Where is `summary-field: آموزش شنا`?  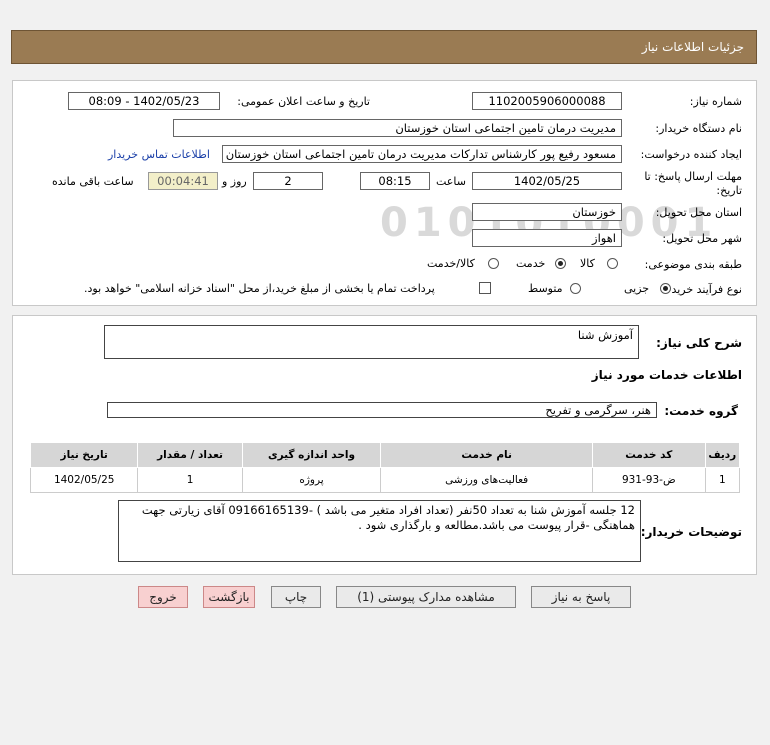
summary-field: آموزش شنا is located at coordinates (371, 342).